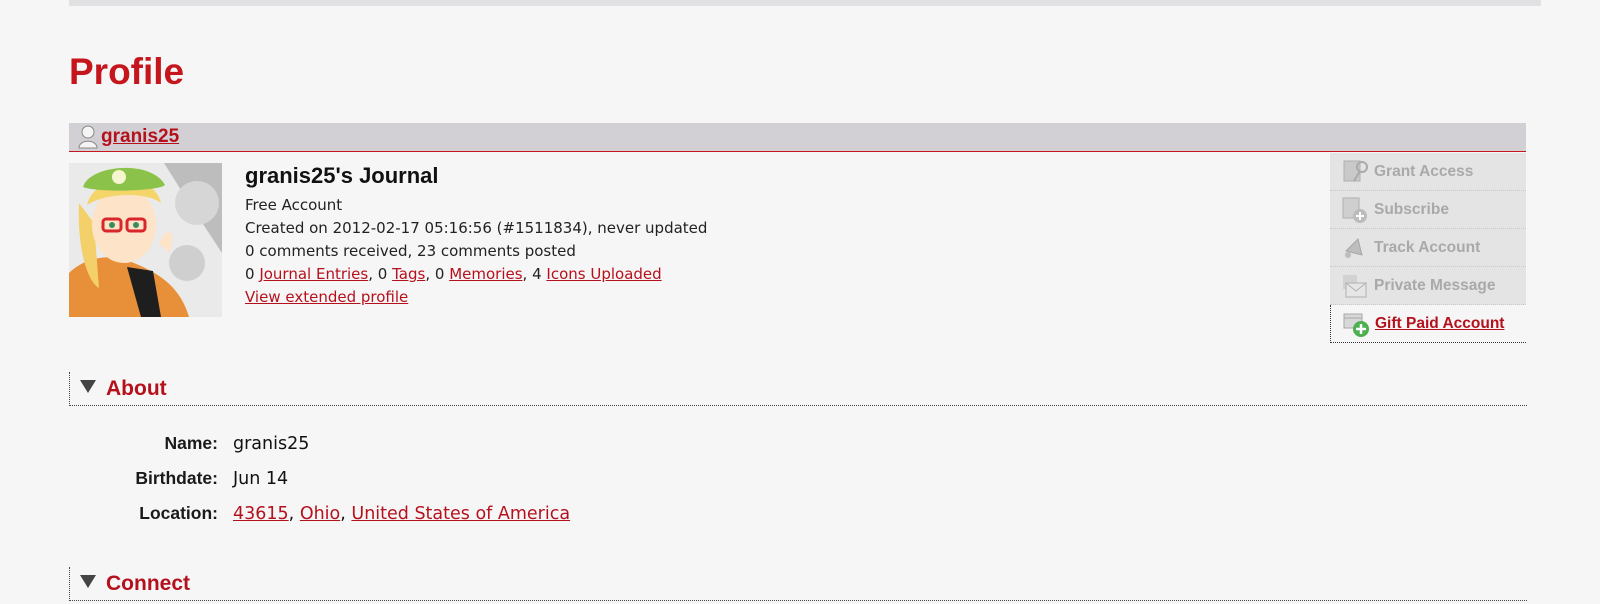 The height and width of the screenshot is (604, 1600). What do you see at coordinates (1439, 324) in the screenshot?
I see `gift-paid-account-label: Gift Paid Account` at bounding box center [1439, 324].